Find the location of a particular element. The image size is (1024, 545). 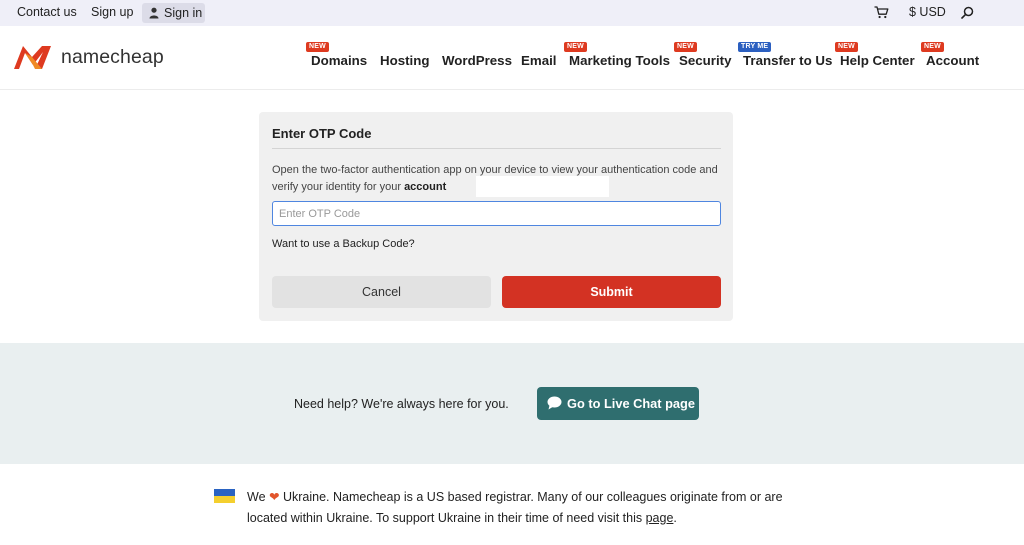

ukraine-flag-icon is located at coordinates (224, 496).